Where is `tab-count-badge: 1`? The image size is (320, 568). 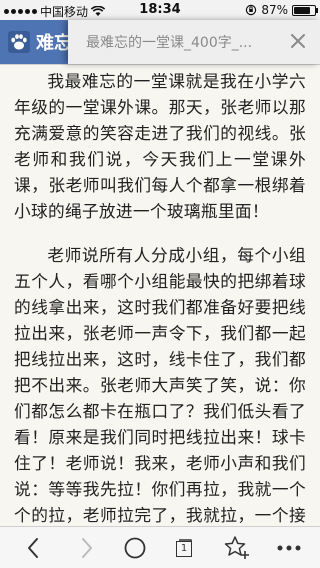 tab-count-badge: 1 is located at coordinates (184, 549).